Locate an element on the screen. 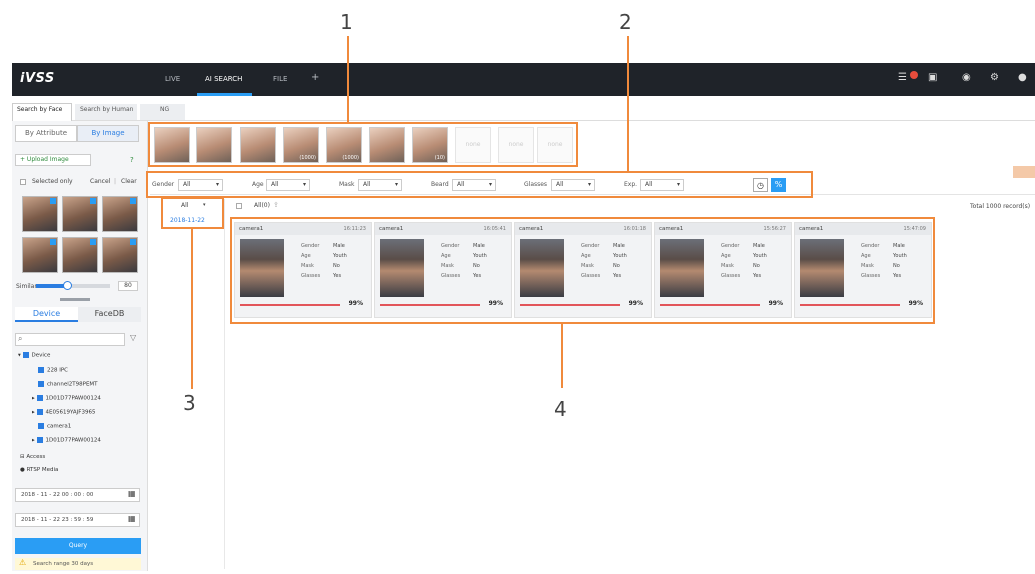  tree-node: 228 IPC is located at coordinates (53, 370).